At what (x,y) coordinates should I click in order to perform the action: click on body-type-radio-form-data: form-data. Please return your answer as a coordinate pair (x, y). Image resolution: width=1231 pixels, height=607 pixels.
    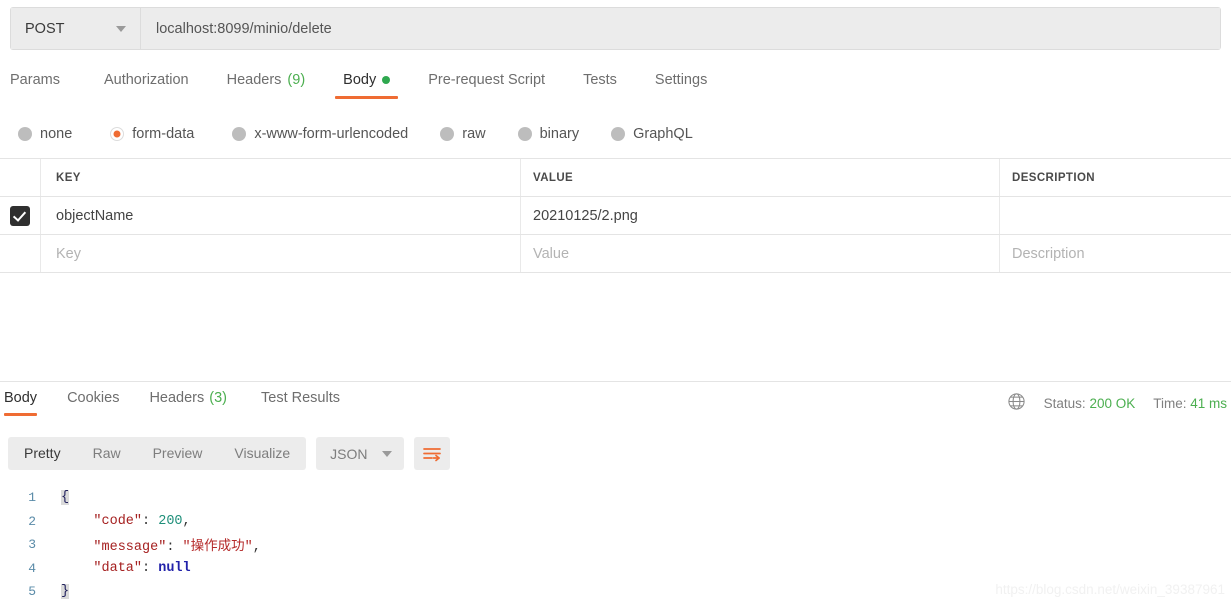
    Looking at the image, I should click on (152, 134).